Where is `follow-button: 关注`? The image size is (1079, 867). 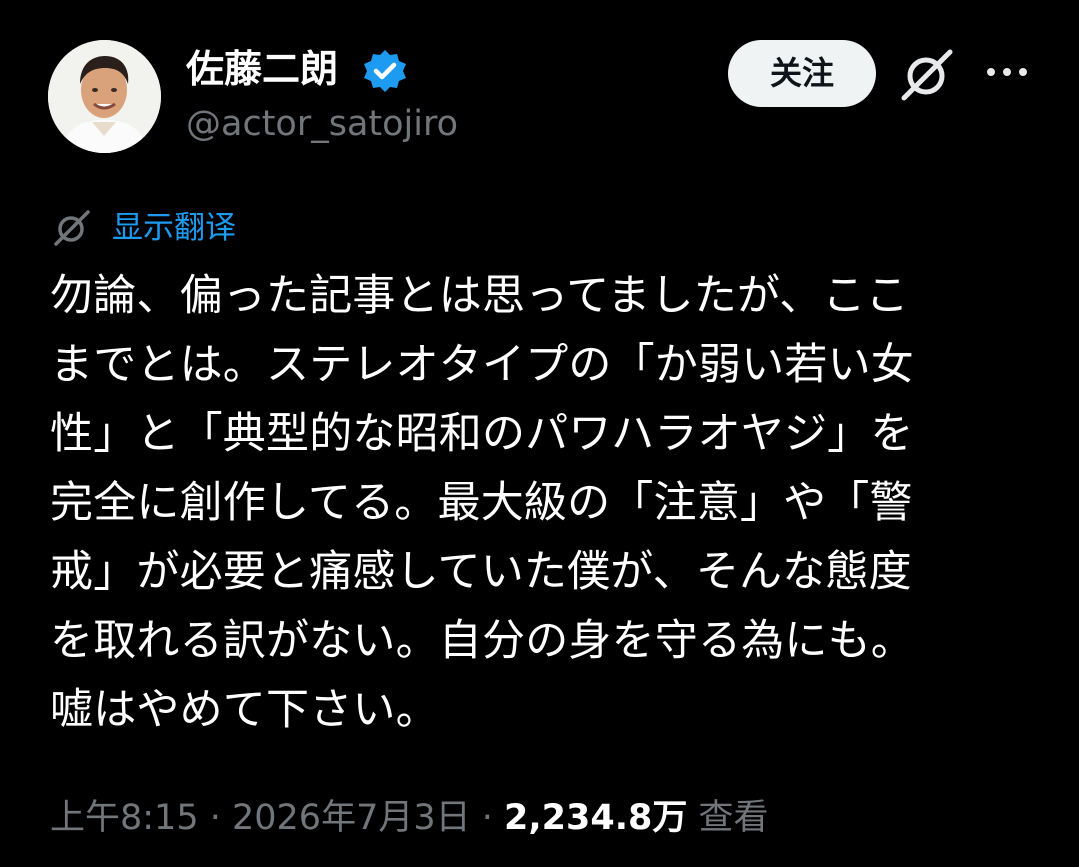
follow-button: 关注 is located at coordinates (802, 73).